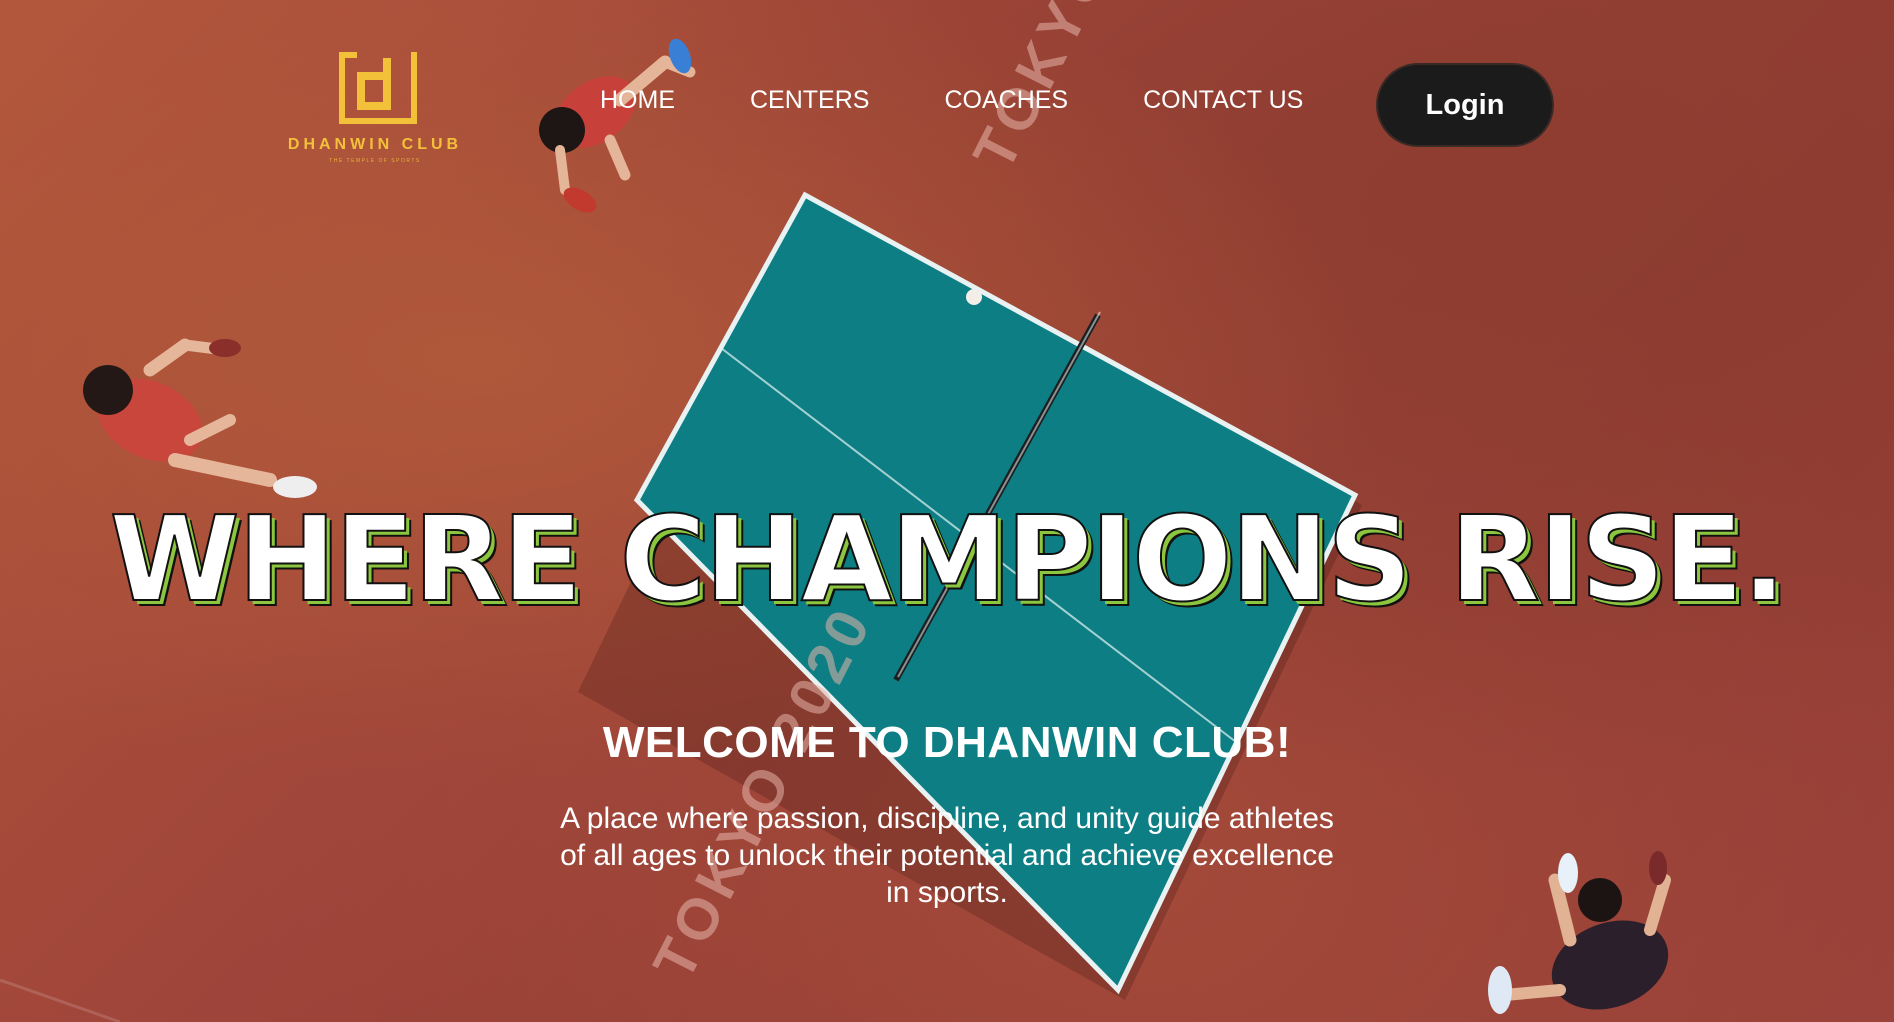 This screenshot has width=1894, height=1022. Describe the element at coordinates (375, 144) in the screenshot. I see `brand-name: DHANWIN CLUB` at that location.